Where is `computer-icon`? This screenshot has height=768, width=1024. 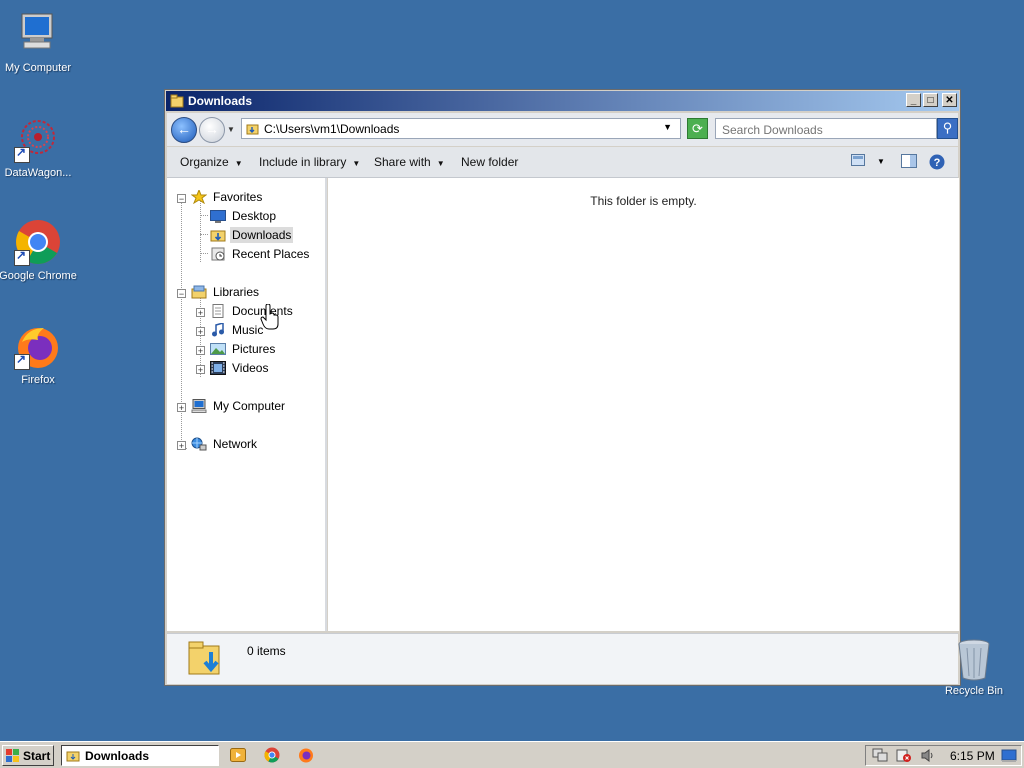 computer-icon is located at coordinates (199, 405).